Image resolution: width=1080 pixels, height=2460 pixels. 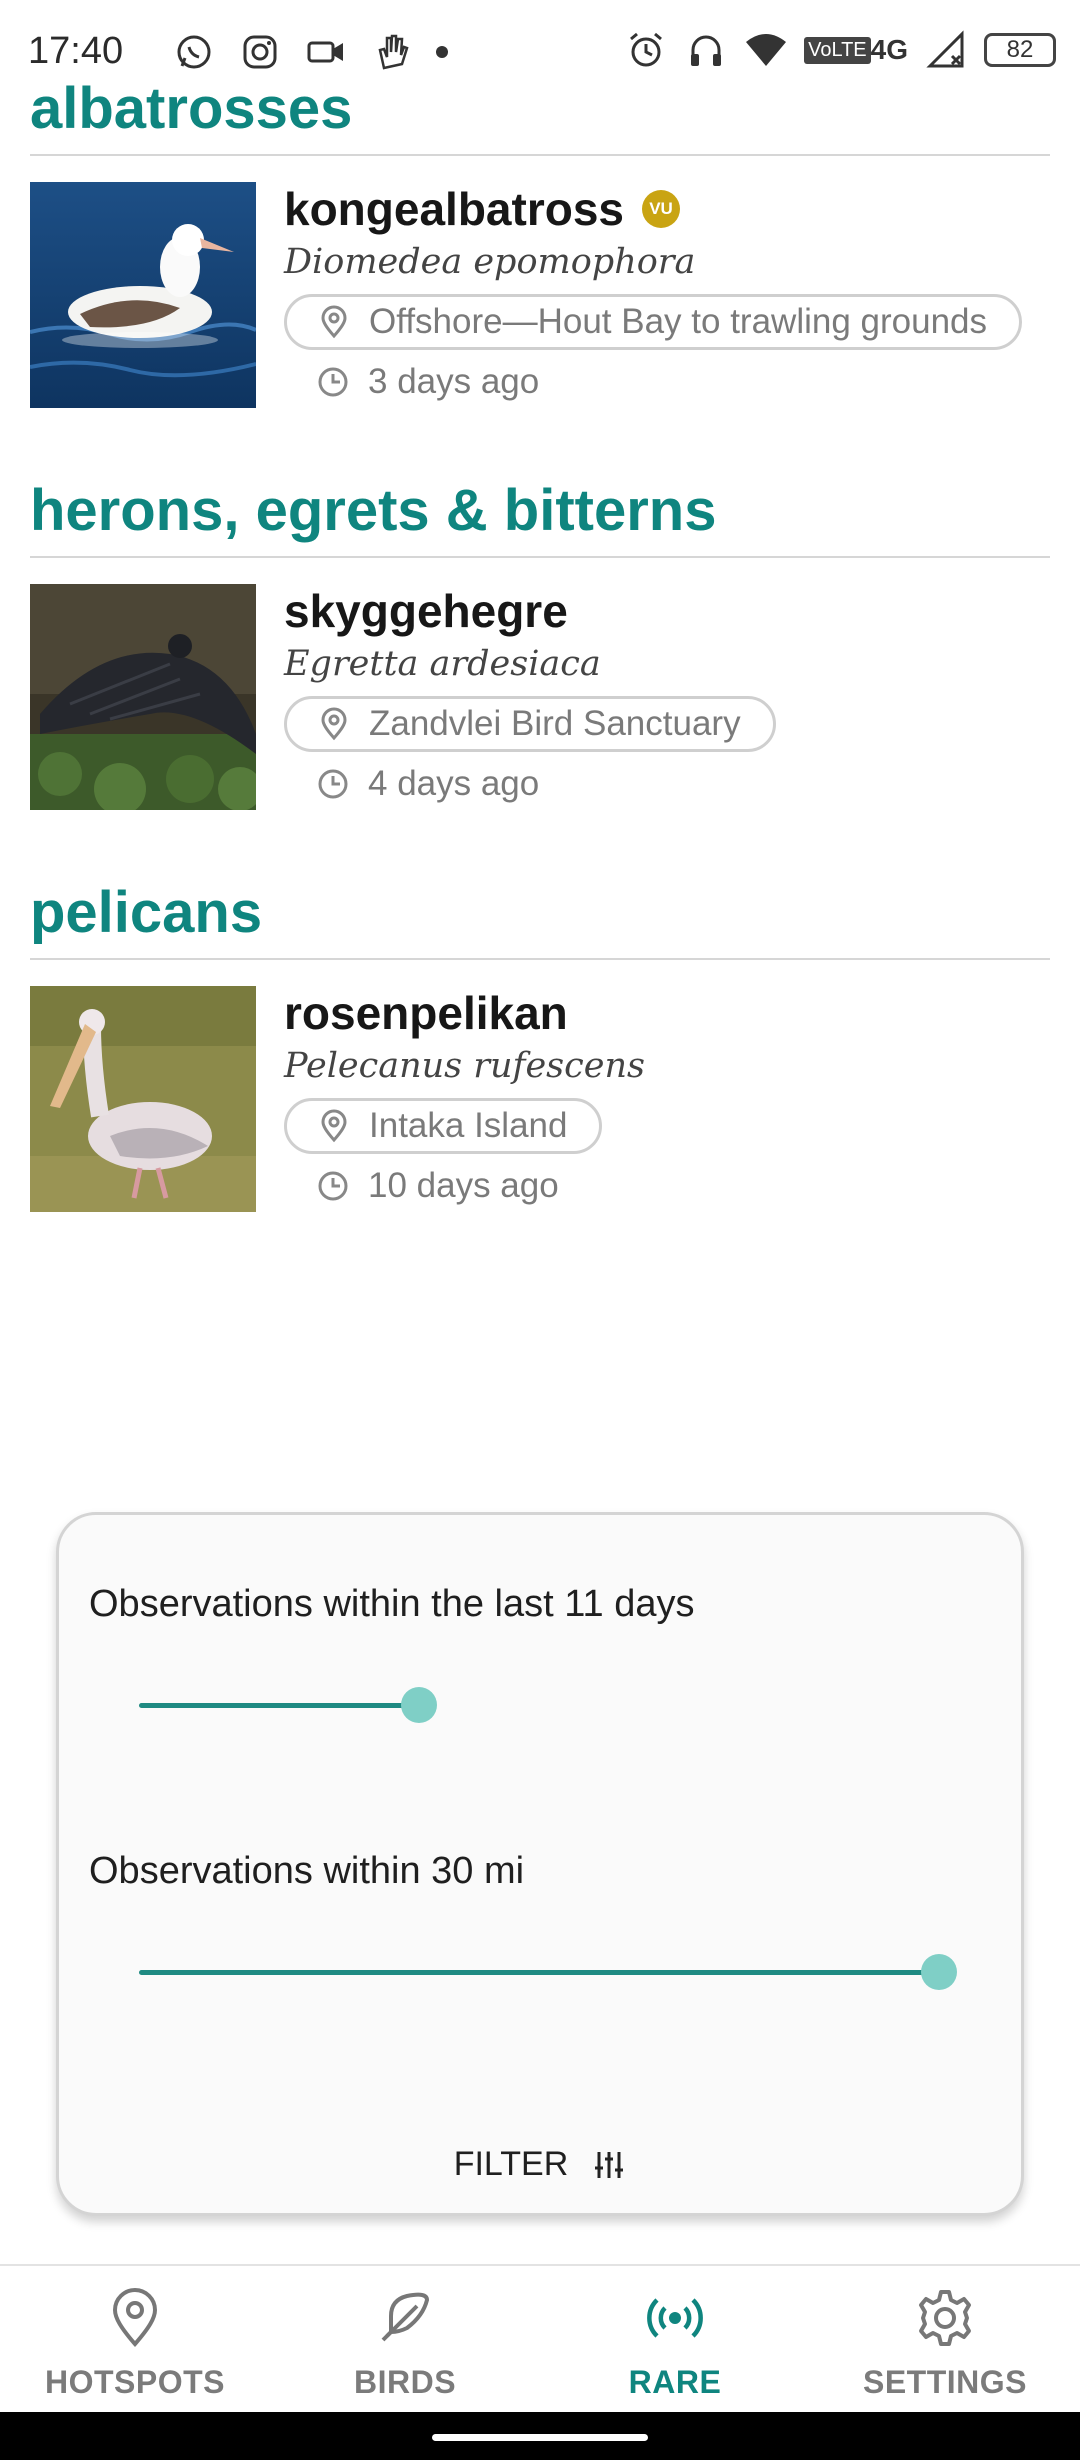 I want to click on conservation-status-badge: VU, so click(x=661, y=209).